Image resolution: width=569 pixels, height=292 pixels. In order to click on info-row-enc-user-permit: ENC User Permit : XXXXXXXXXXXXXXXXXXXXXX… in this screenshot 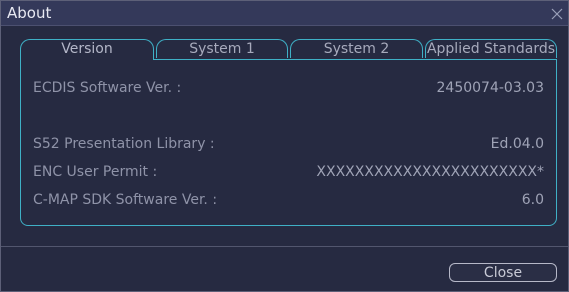, I will do `click(288, 174)`.